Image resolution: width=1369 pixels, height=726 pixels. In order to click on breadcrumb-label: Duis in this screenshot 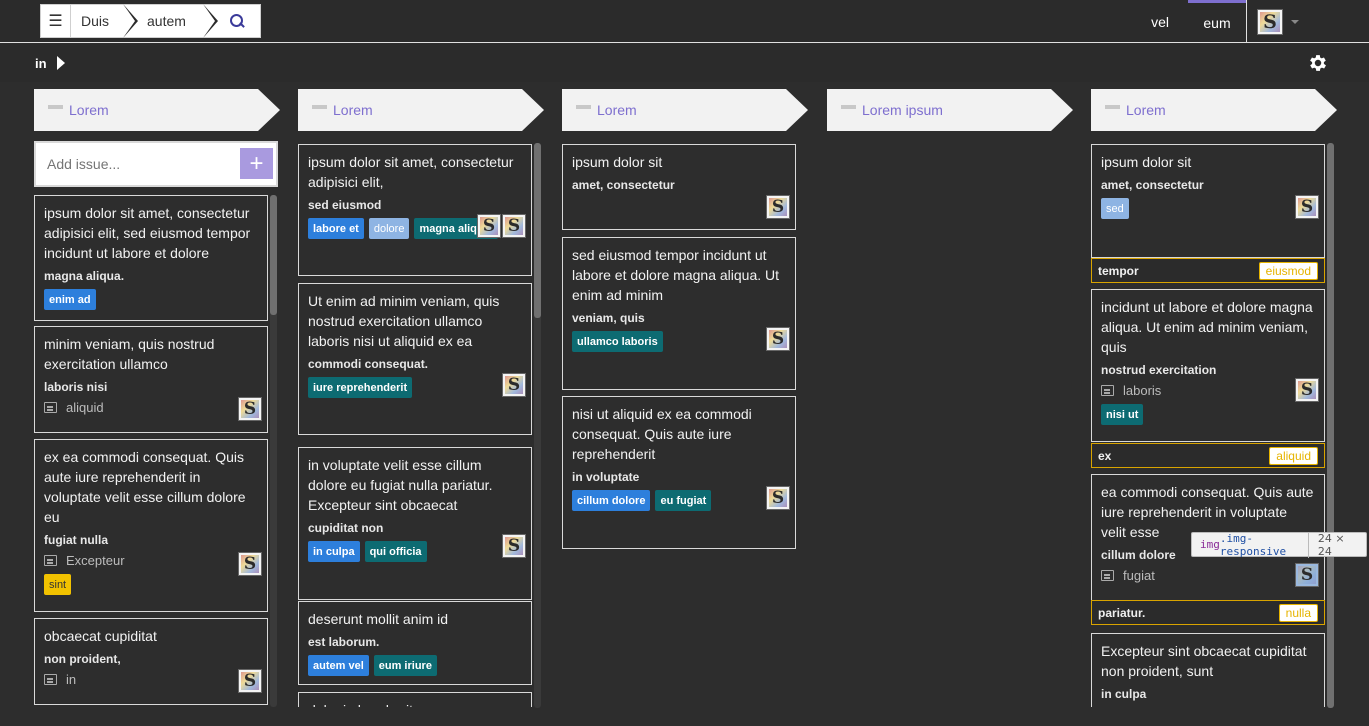, I will do `click(95, 21)`.